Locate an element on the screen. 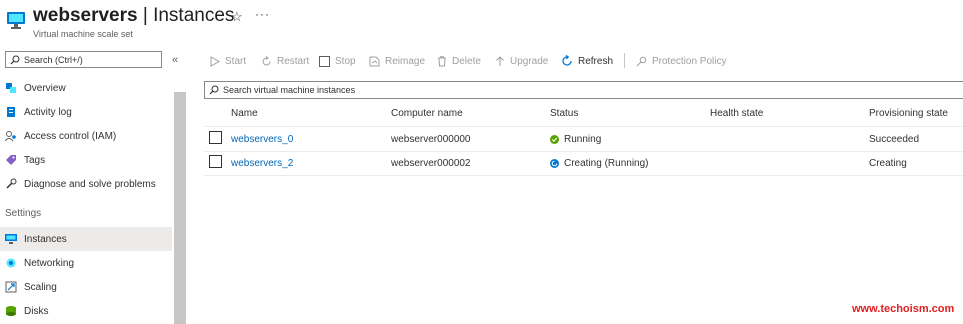 The image size is (963, 324). activity-log-icon is located at coordinates (11, 112).